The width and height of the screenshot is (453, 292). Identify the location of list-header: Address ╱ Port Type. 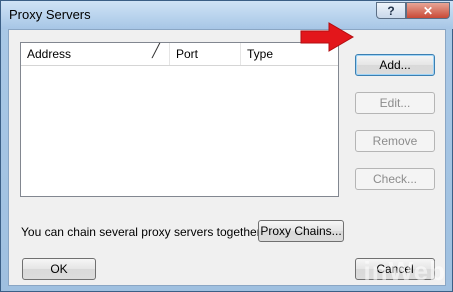
(179, 54).